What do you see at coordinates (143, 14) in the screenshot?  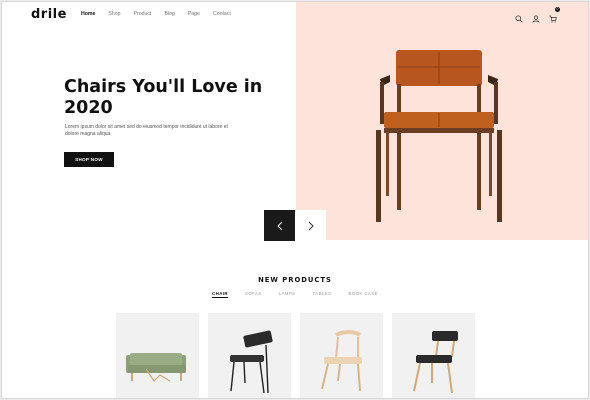 I see `nav-item-product: Product` at bounding box center [143, 14].